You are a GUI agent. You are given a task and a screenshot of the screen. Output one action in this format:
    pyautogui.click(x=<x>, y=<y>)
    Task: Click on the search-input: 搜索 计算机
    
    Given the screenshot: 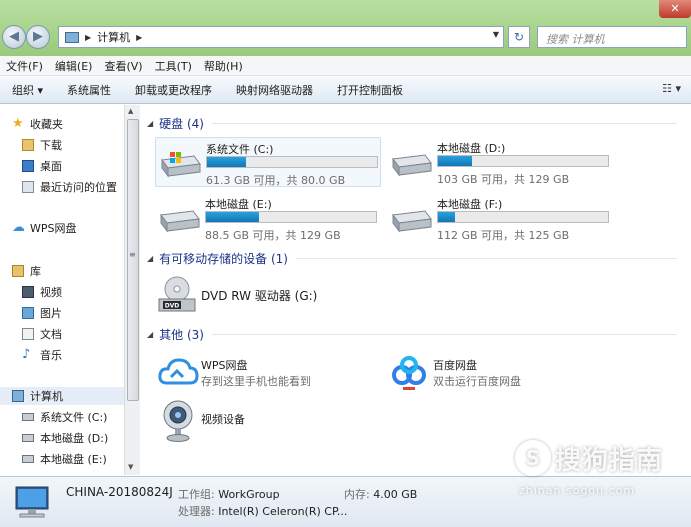 What is the action you would take?
    pyautogui.click(x=612, y=37)
    